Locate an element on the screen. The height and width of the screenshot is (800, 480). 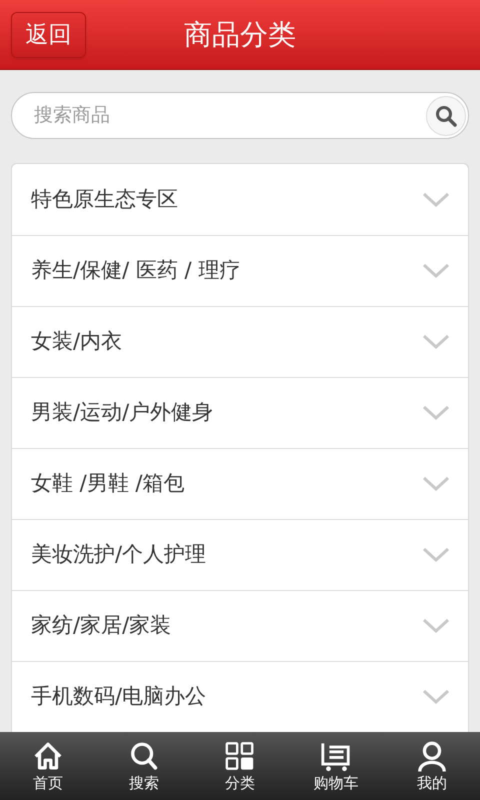
nav-tab: 搜索 is located at coordinates (144, 766).